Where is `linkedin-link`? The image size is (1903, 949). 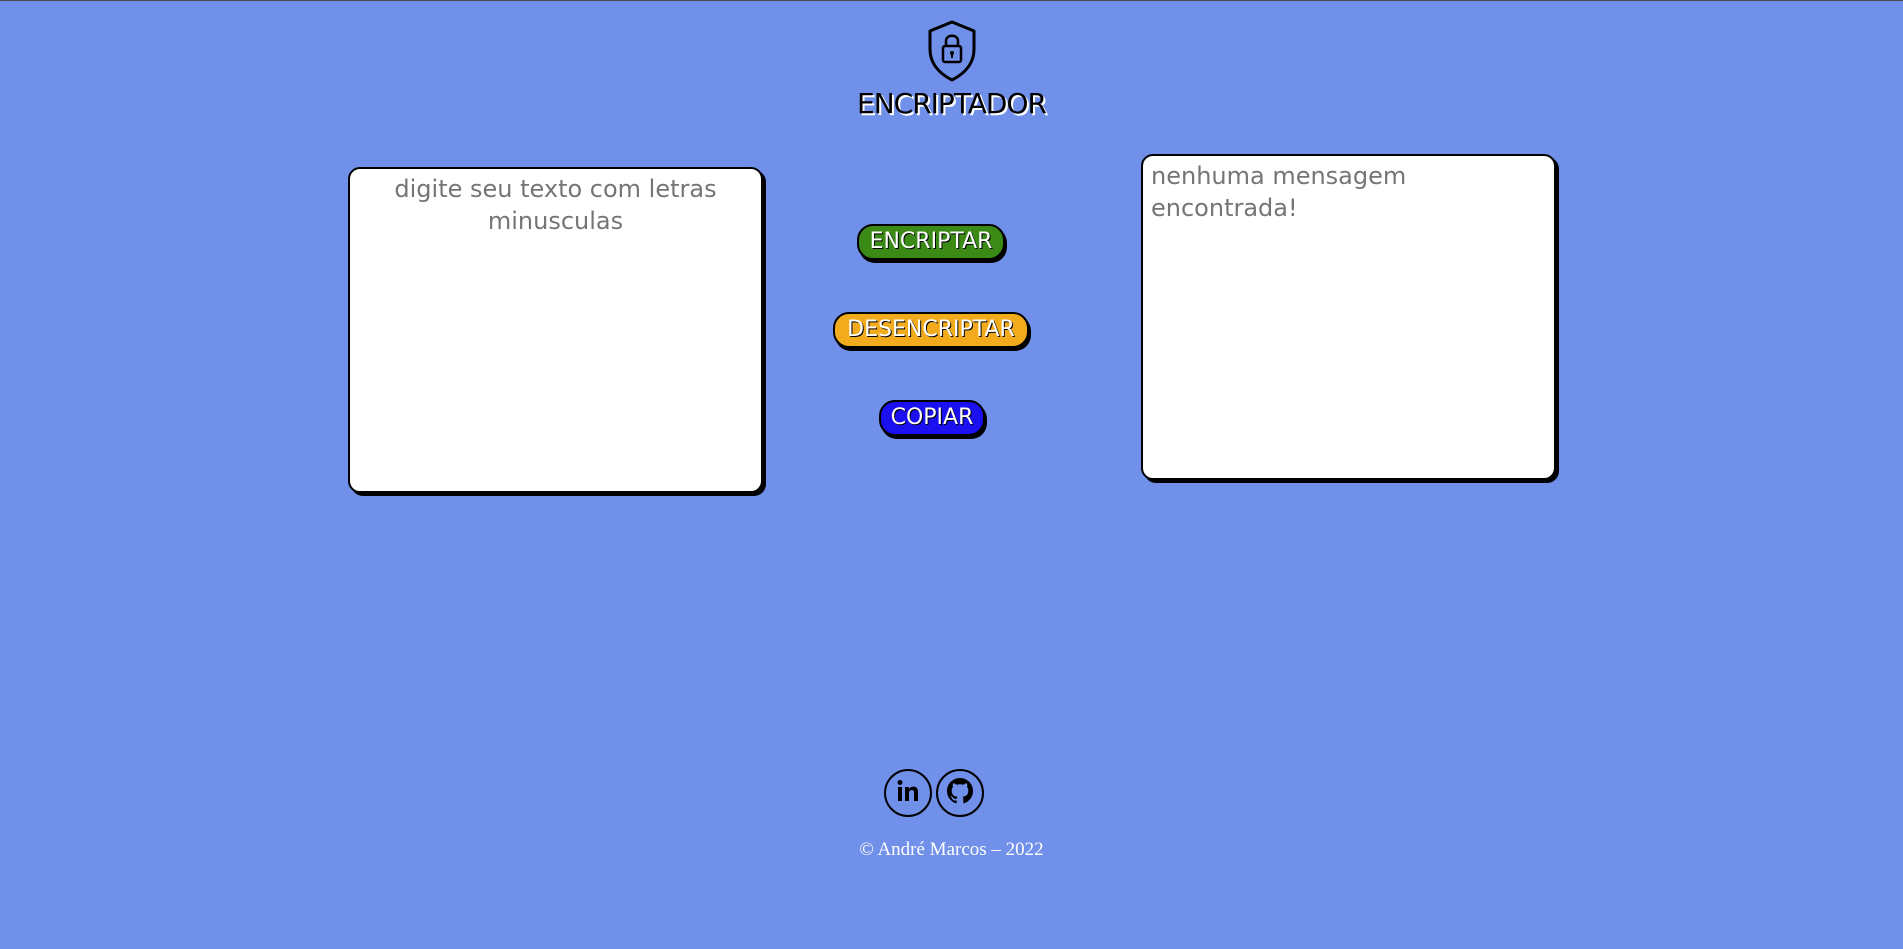 linkedin-link is located at coordinates (908, 793).